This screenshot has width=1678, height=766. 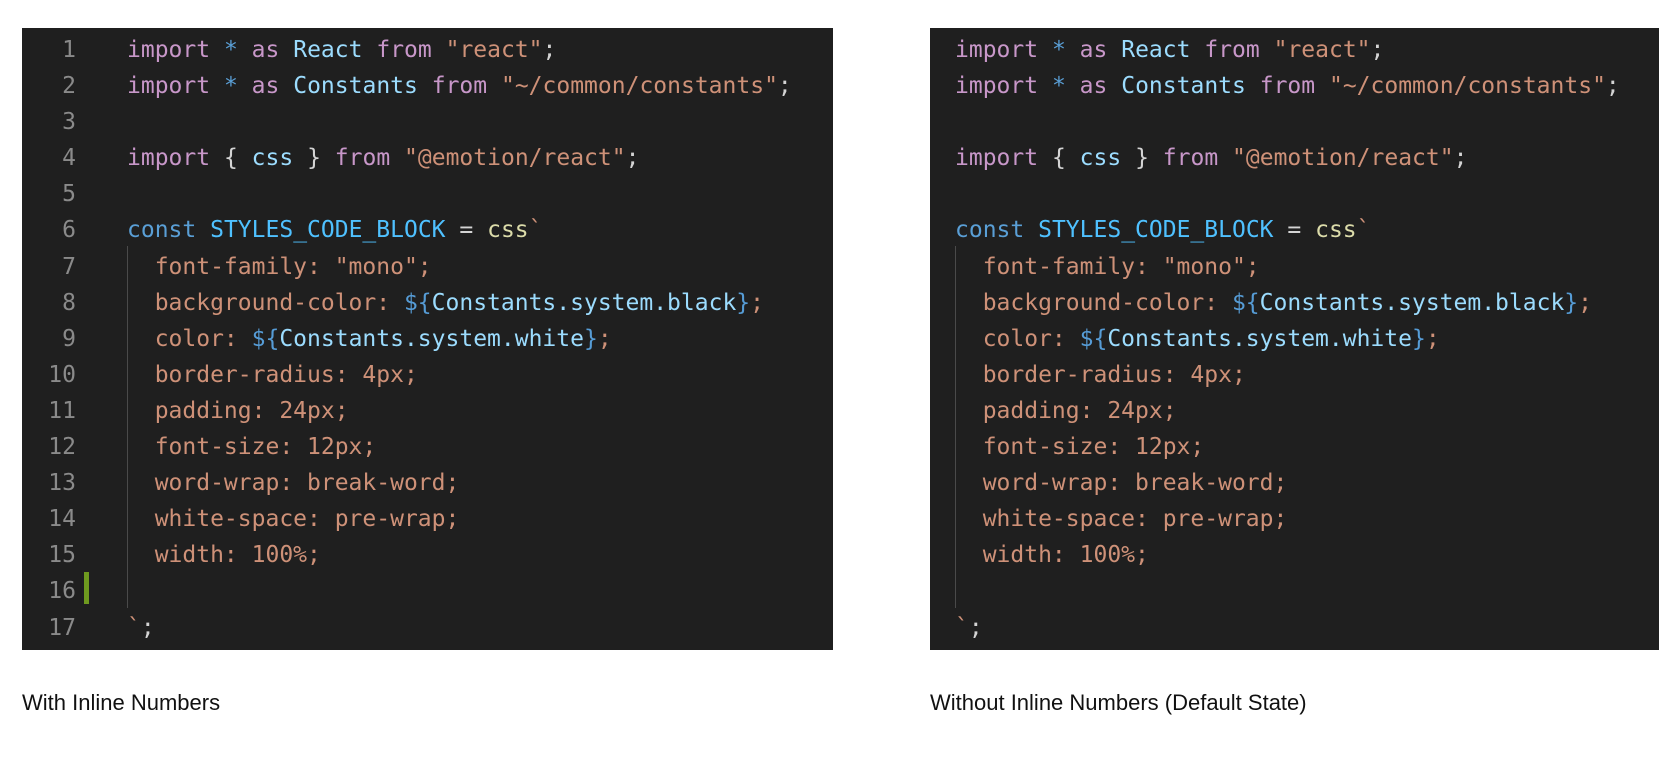 I want to click on code-line: color: ${Constants.system.white};, so click(x=1294, y=339).